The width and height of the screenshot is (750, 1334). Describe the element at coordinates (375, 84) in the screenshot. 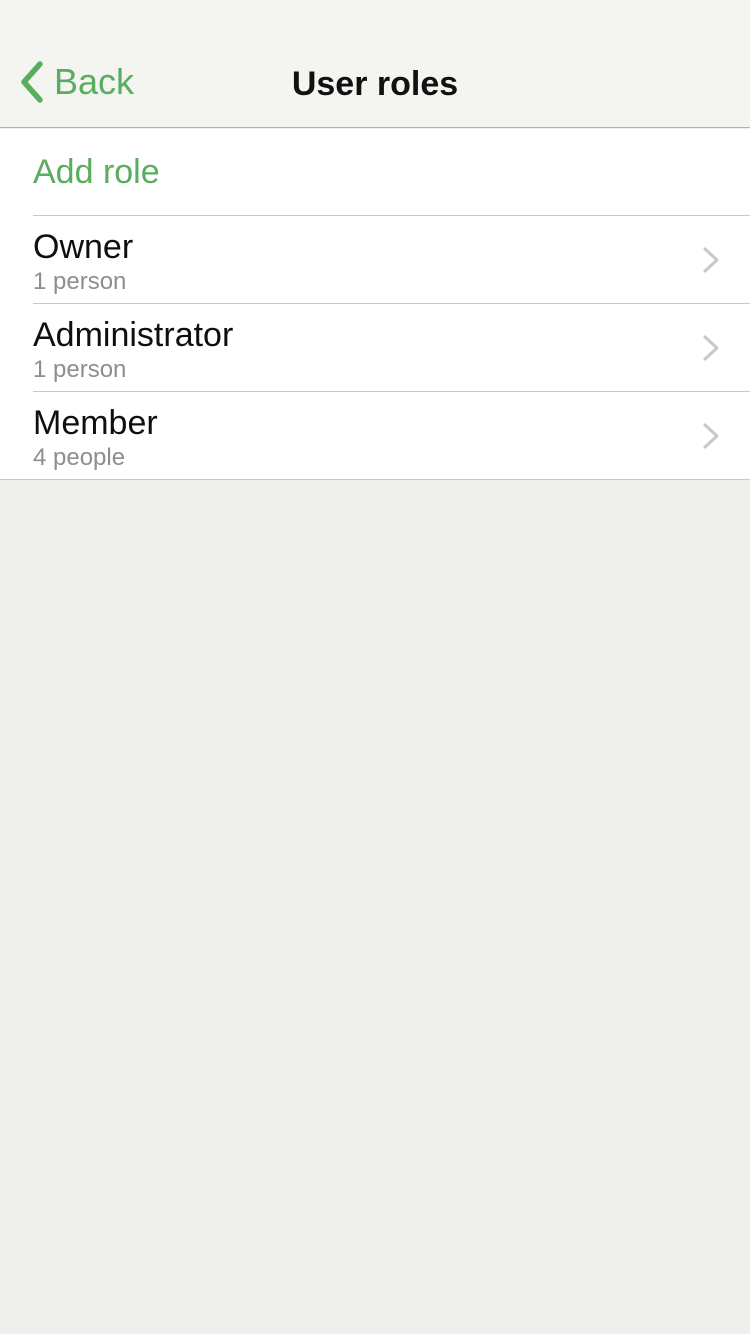

I see `page-title: User roles` at that location.